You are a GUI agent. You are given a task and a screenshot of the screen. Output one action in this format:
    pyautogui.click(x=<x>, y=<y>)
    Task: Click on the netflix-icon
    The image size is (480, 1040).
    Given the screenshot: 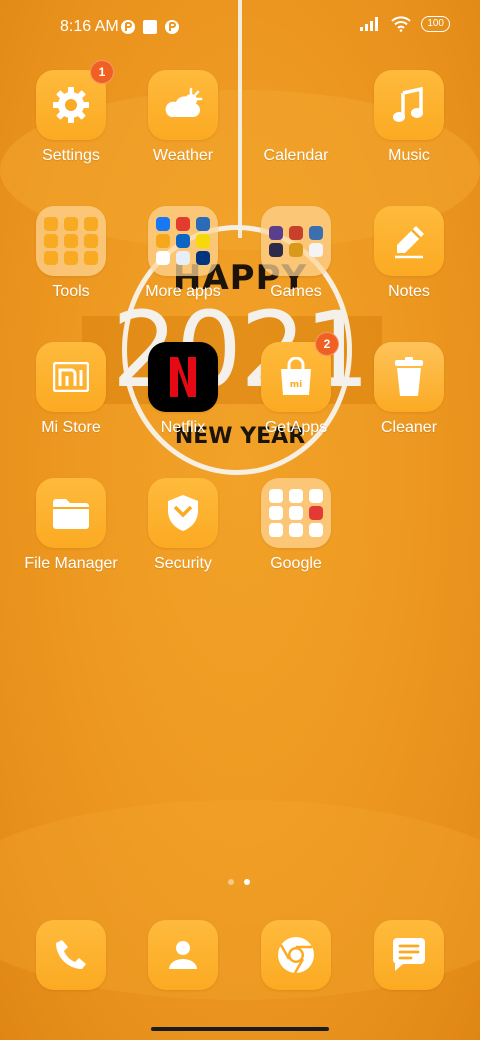 What is the action you would take?
    pyautogui.click(x=183, y=377)
    